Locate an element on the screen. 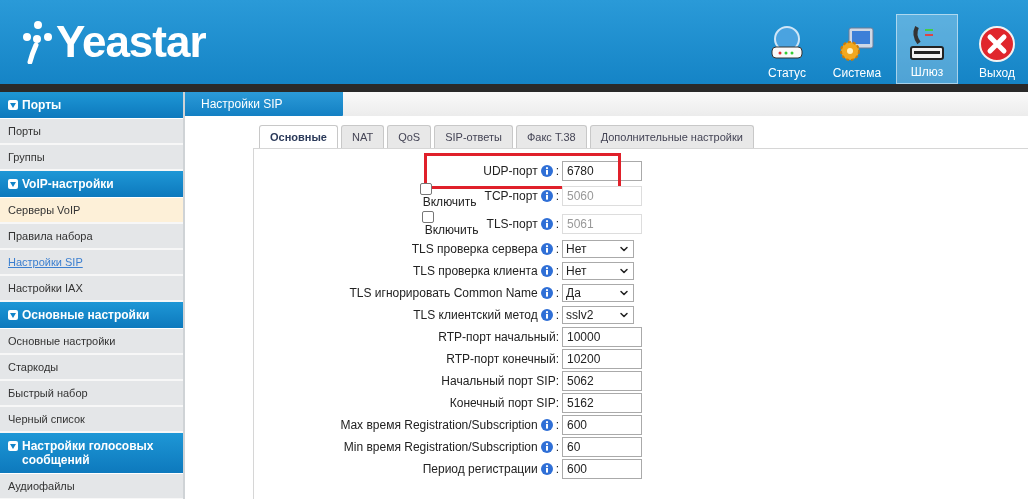 The height and width of the screenshot is (499, 1028). input-field: 6780 is located at coordinates (602, 171).